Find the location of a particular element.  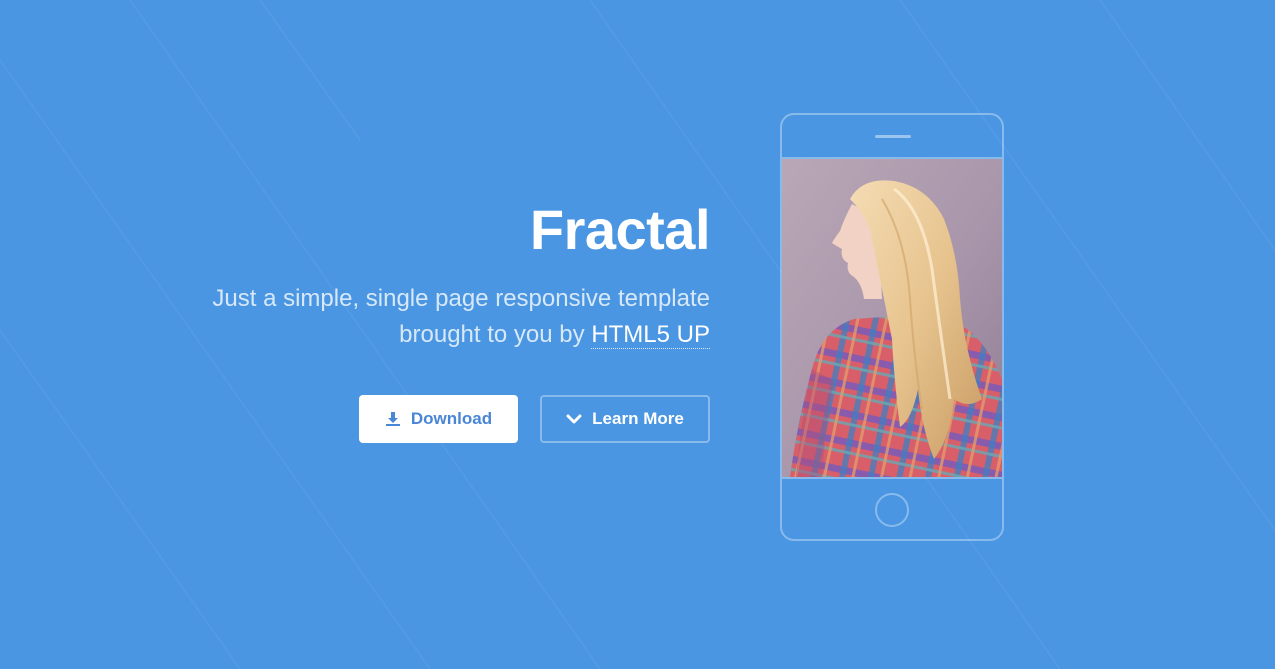

chevron-down-icon is located at coordinates (574, 419).